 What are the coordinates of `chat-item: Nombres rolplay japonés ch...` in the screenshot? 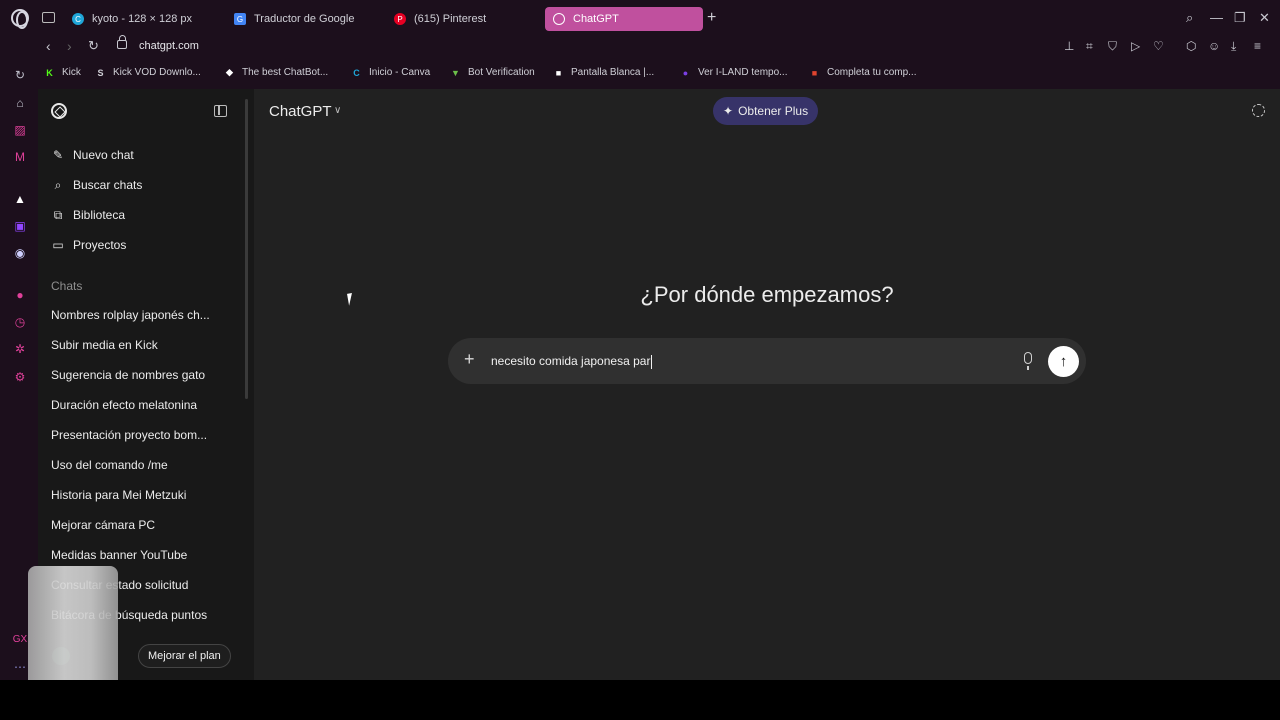 It's located at (136, 315).